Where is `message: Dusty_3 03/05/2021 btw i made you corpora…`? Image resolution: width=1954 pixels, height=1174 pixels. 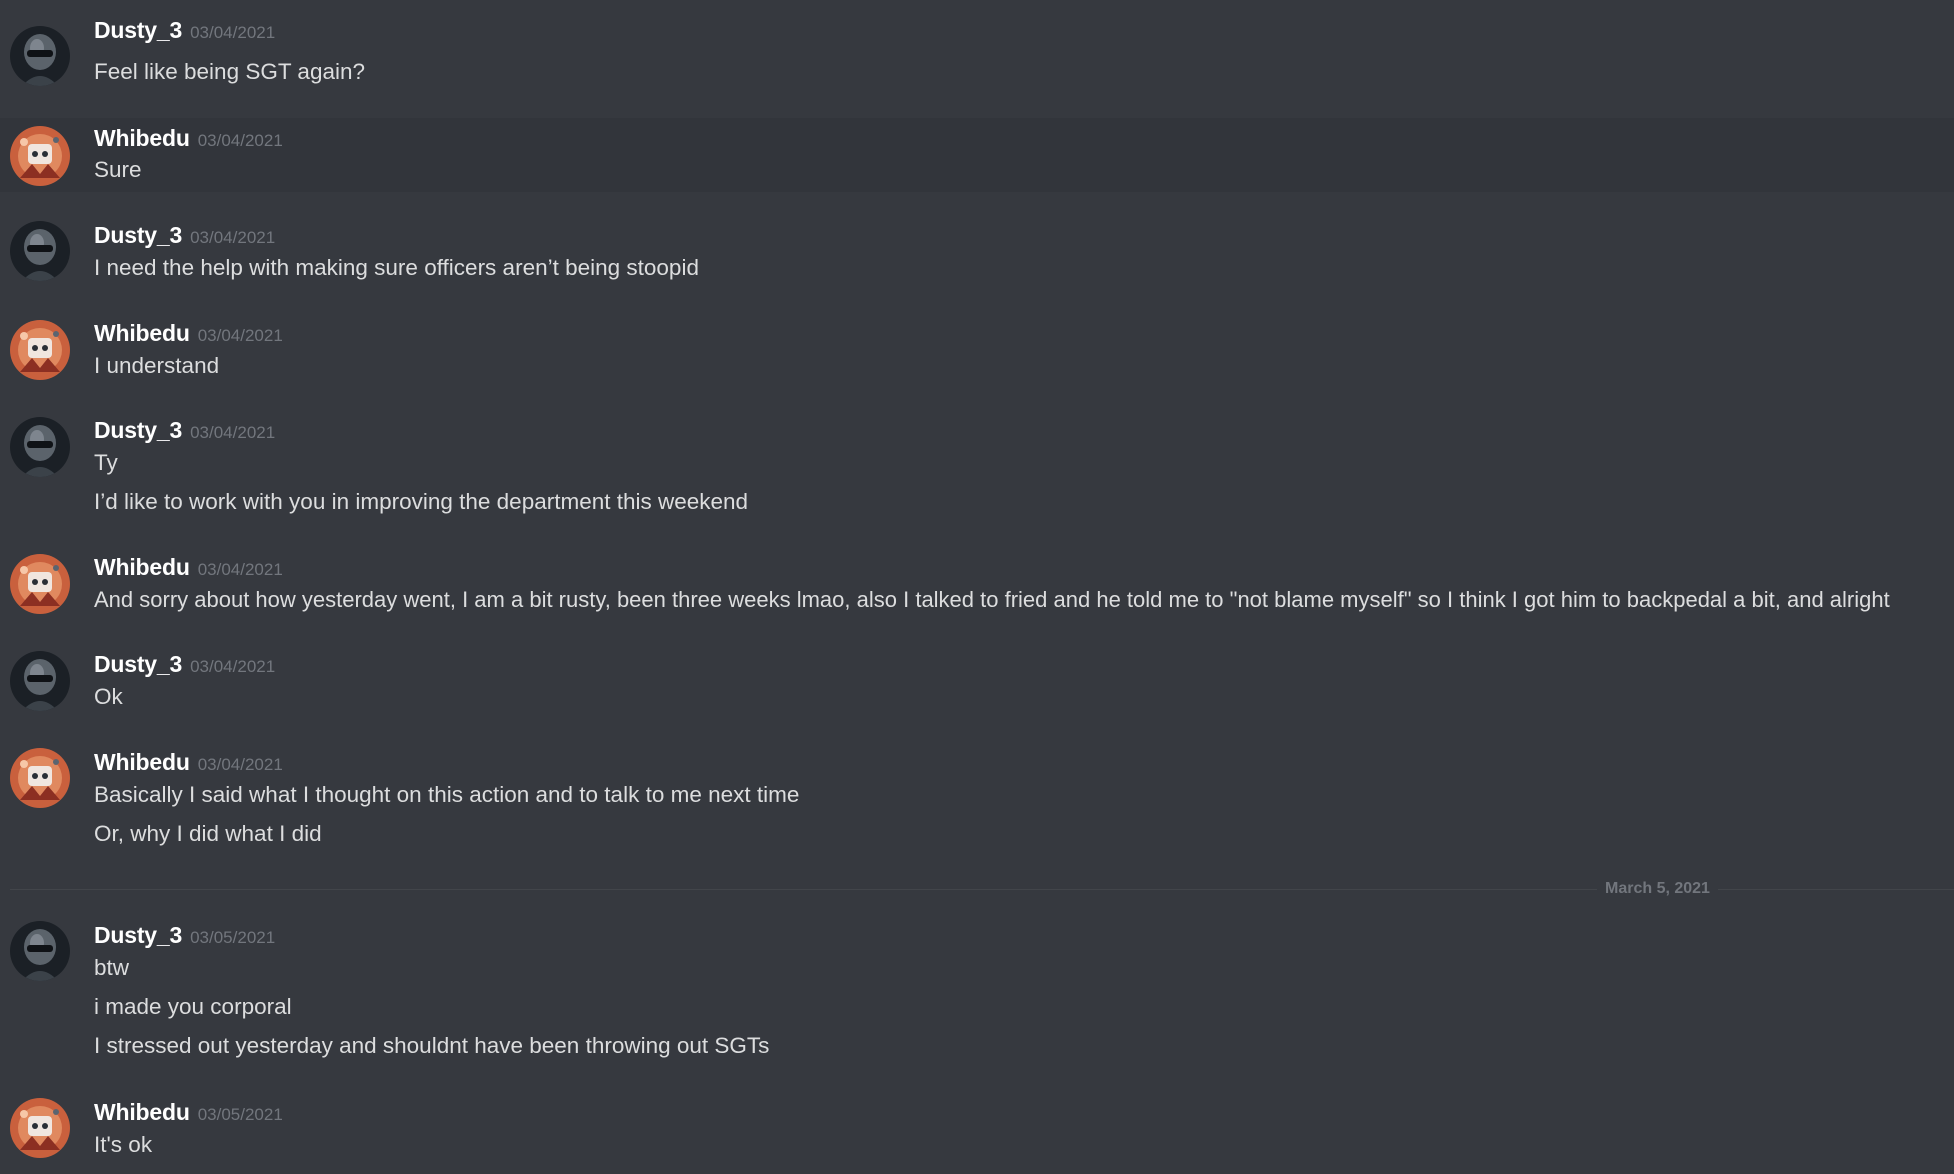
message: Dusty_3 03/05/2021 btw i made you corpora… is located at coordinates (977, 990).